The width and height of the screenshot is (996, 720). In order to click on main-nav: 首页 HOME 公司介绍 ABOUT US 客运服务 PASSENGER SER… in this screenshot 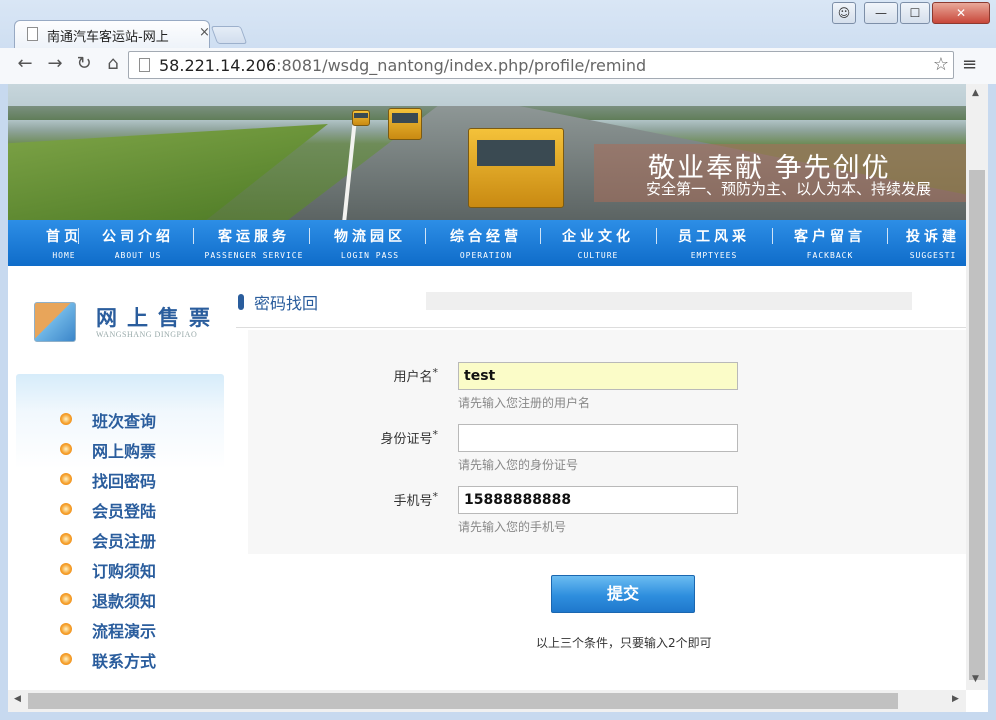, I will do `click(487, 243)`.